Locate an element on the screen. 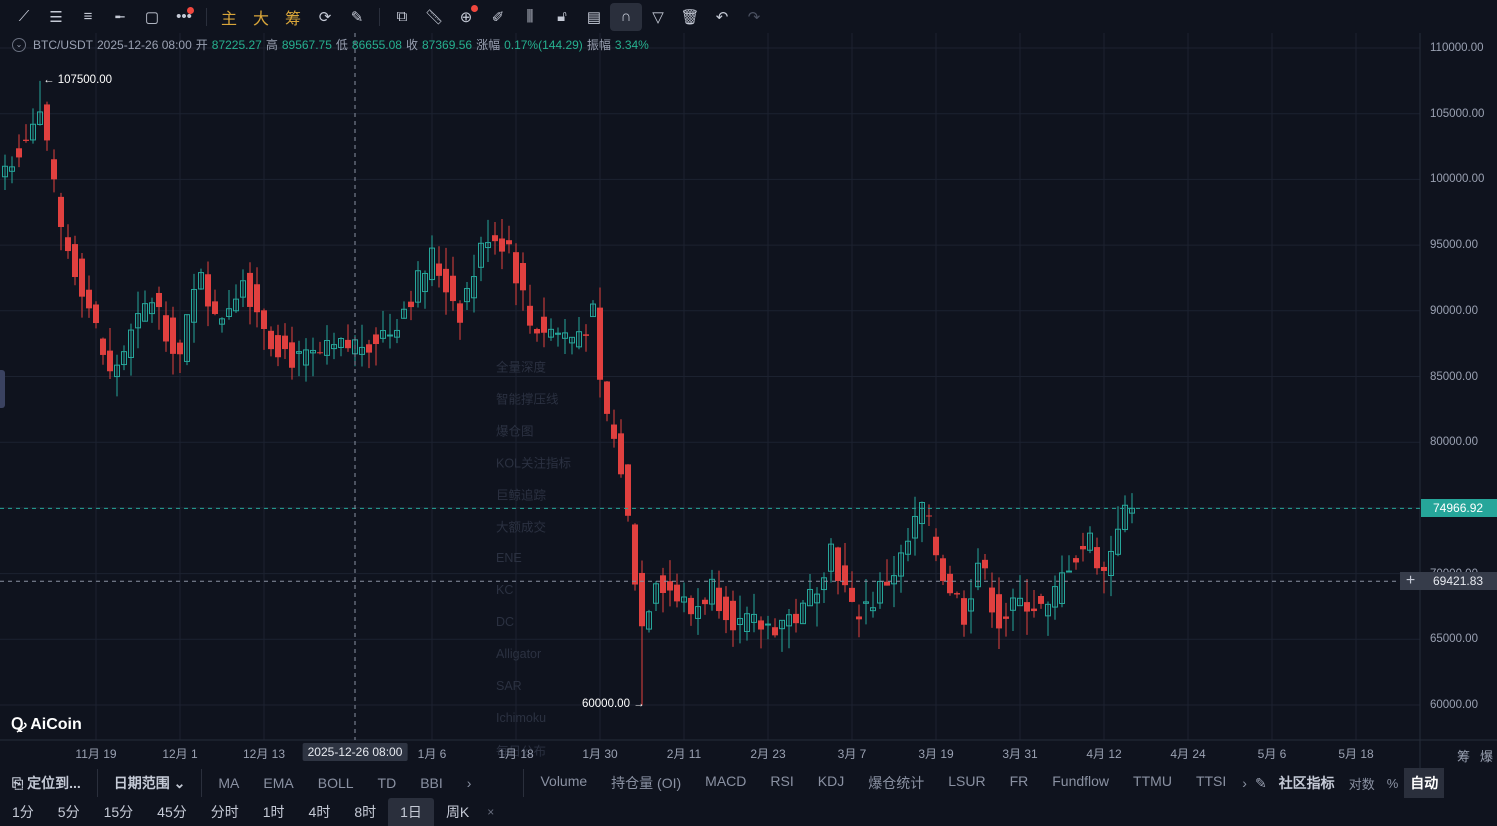 The height and width of the screenshot is (826, 1497). sub-indicator-item: 爆仓统计 is located at coordinates (896, 783).